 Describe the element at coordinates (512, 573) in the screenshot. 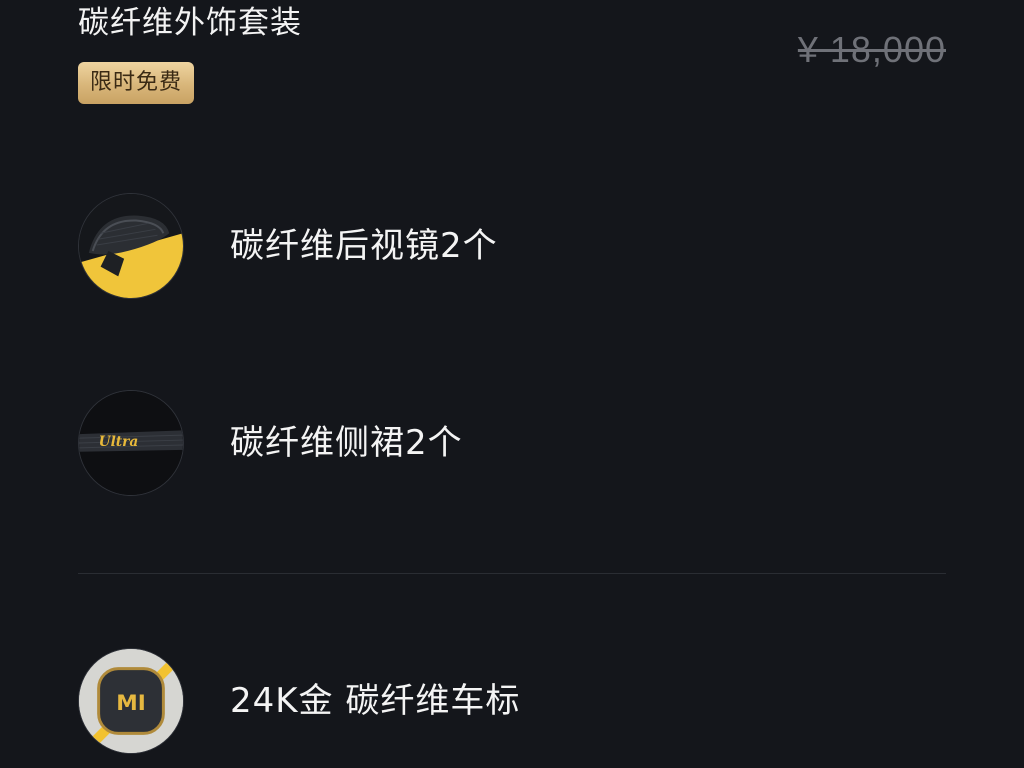

I see `section-divider` at that location.